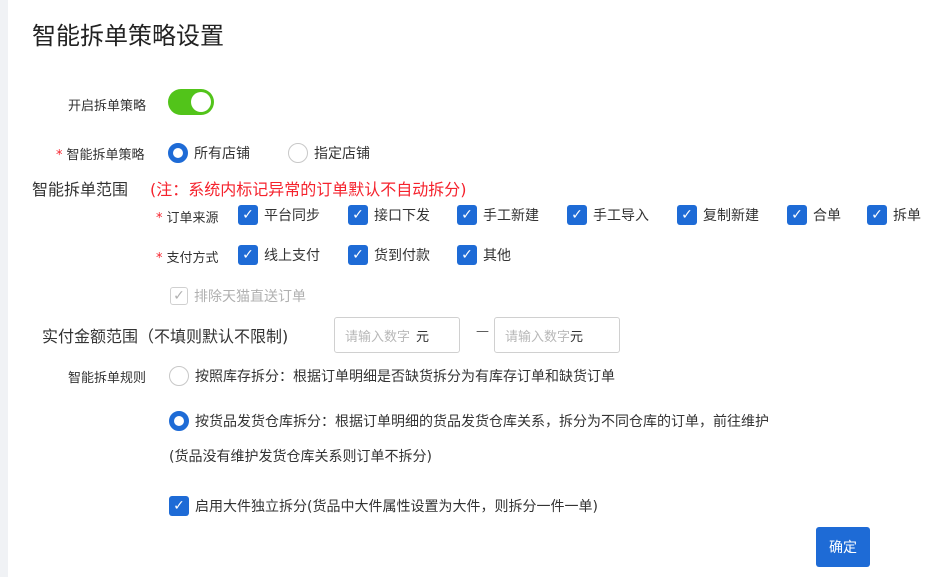 This screenshot has height=577, width=936. Describe the element at coordinates (201, 102) in the screenshot. I see `toggle-knob` at that location.